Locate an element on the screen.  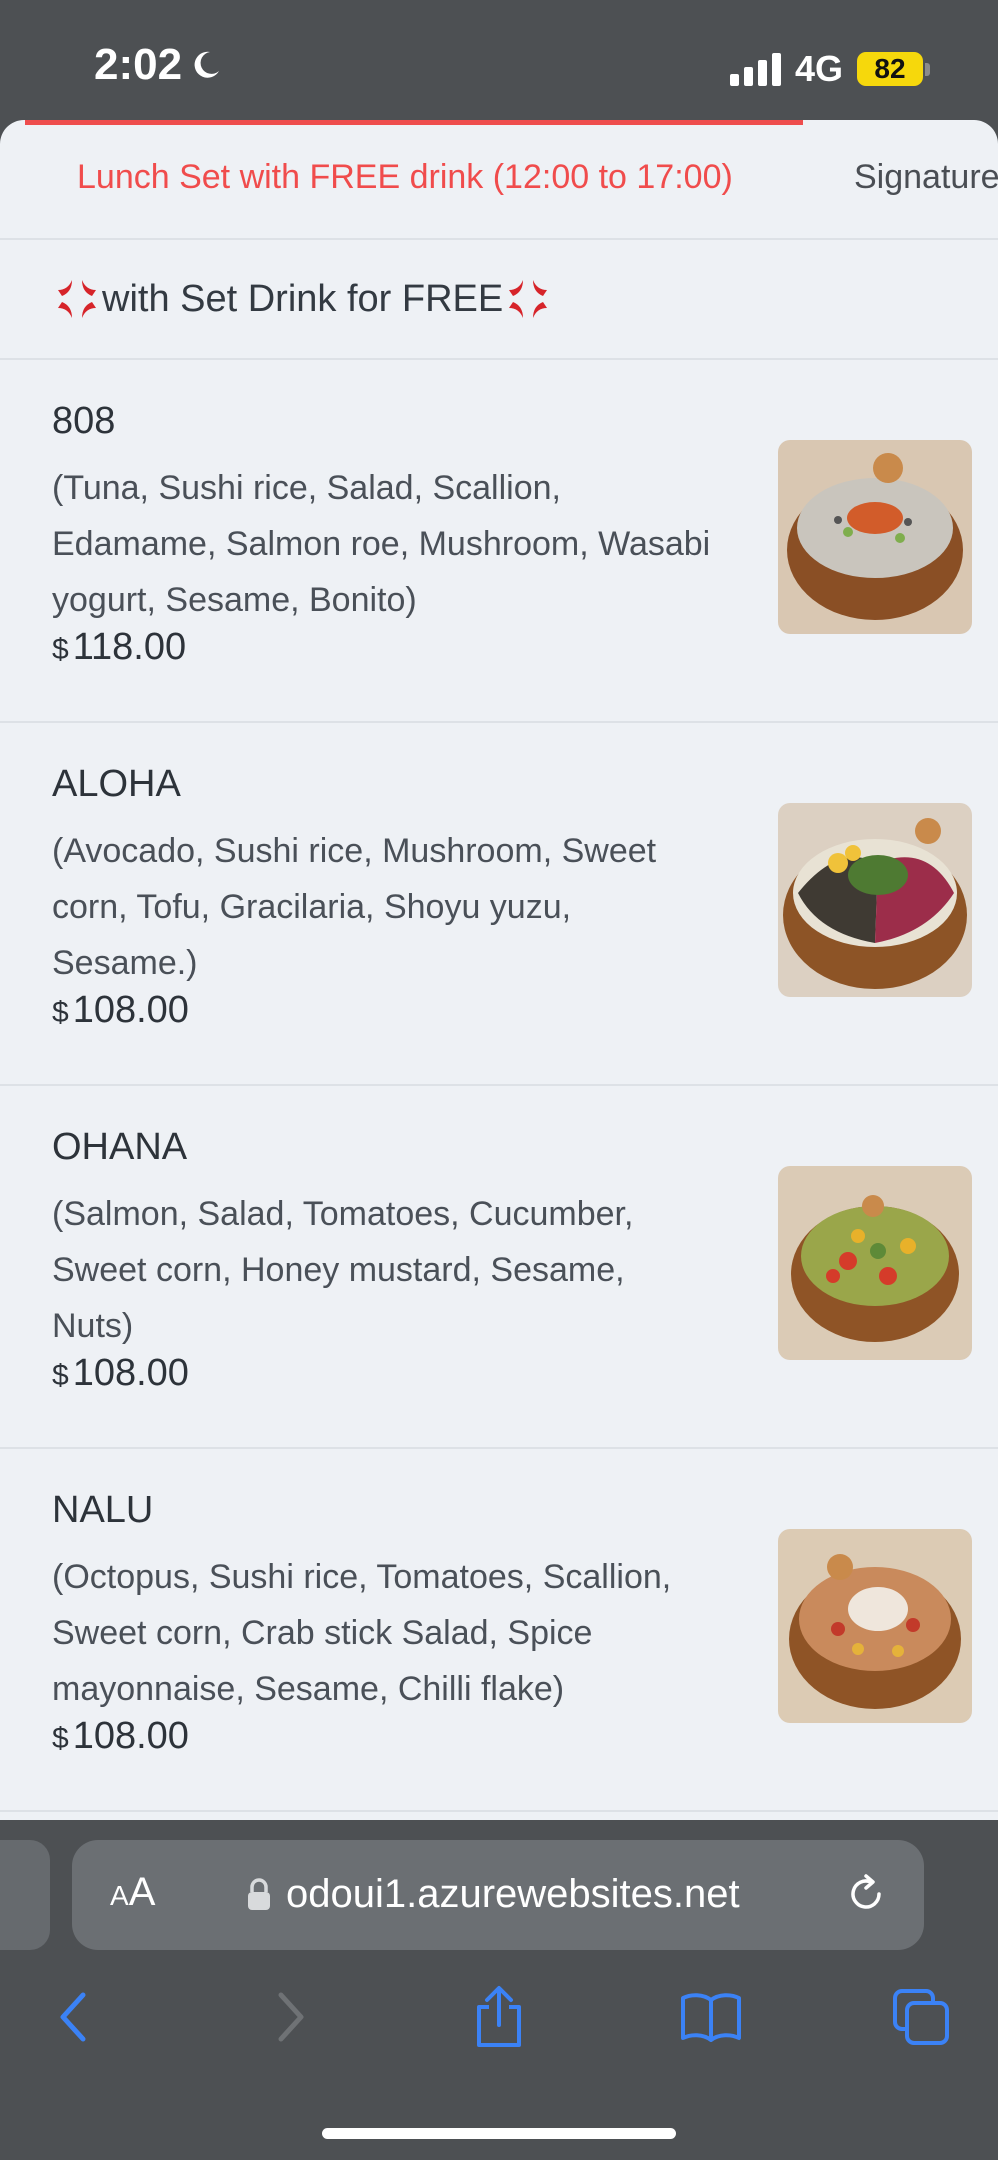
status-indicators: 4G 82 is located at coordinates (829, 69).